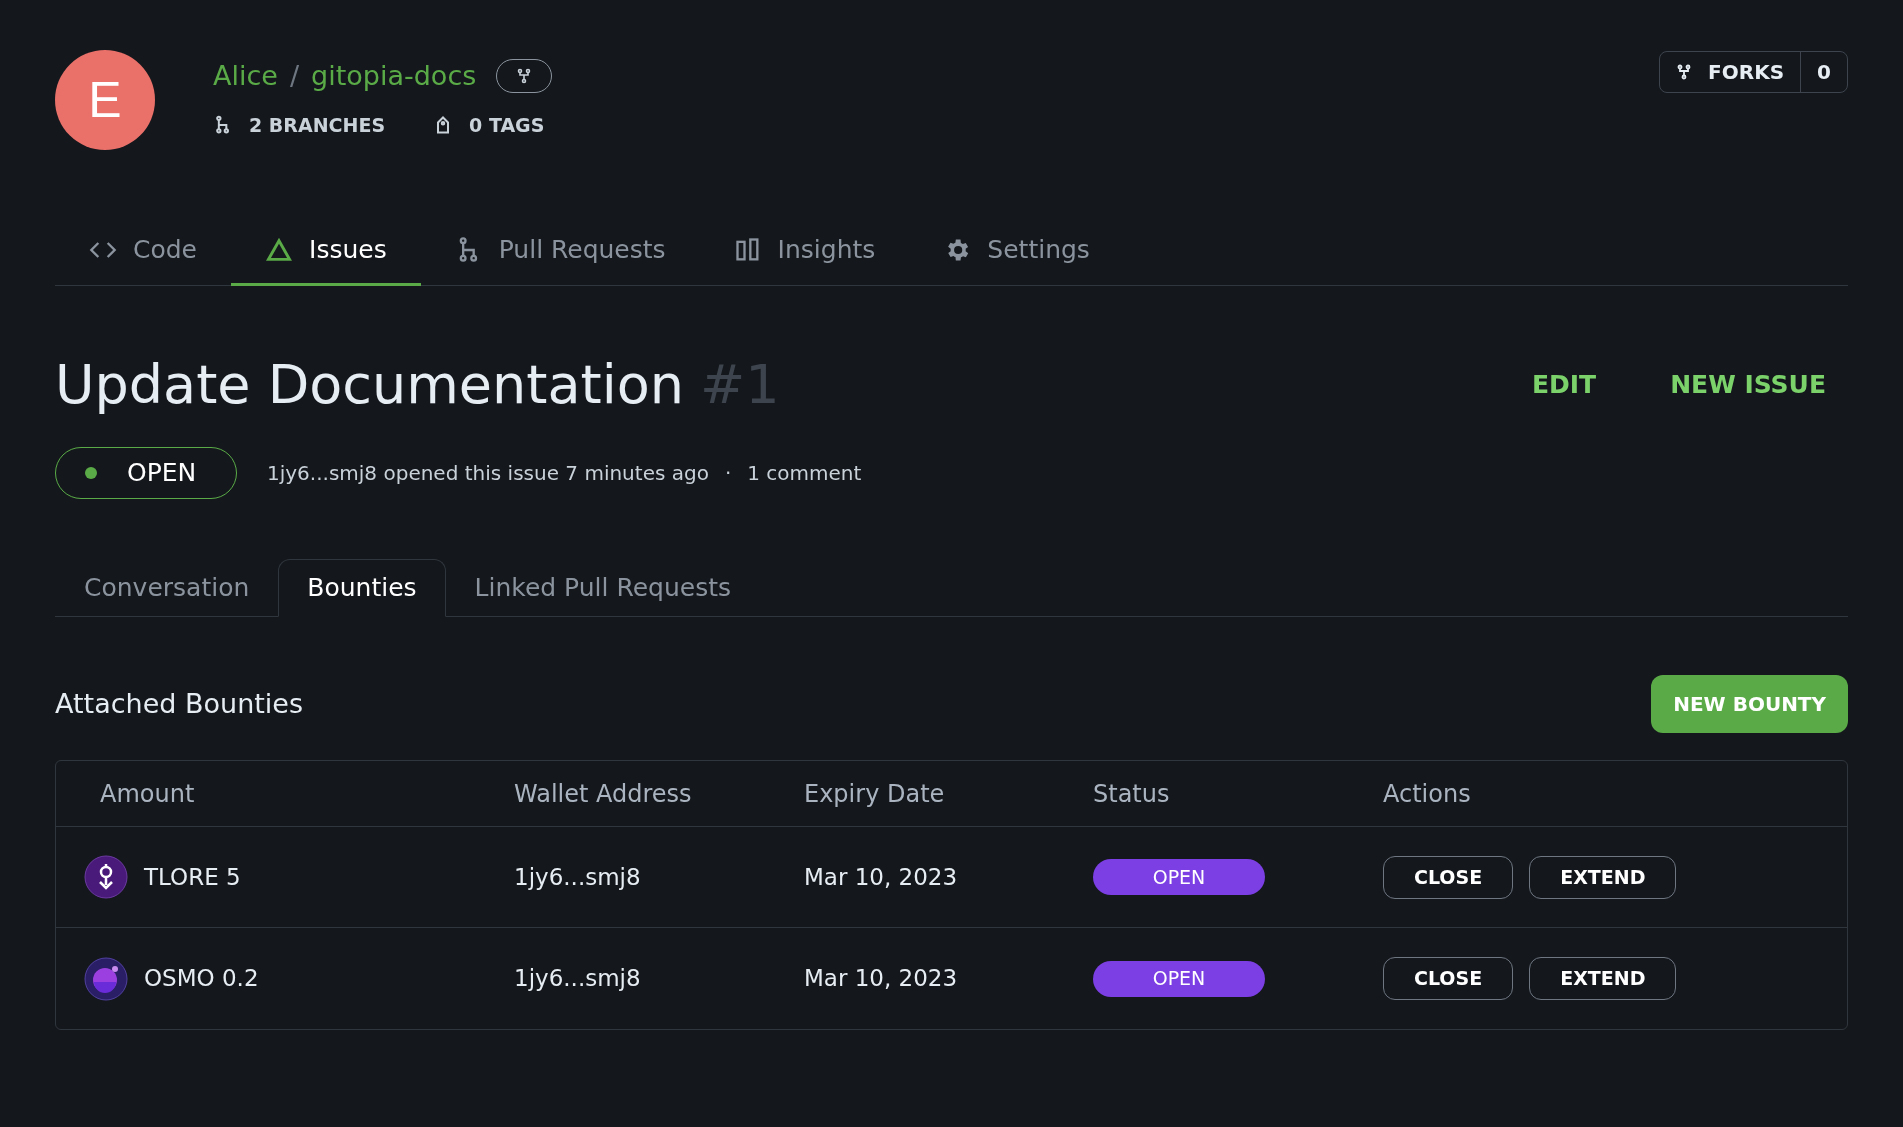 The height and width of the screenshot is (1127, 1903). I want to click on forks-button: FORKS 0, so click(1753, 72).